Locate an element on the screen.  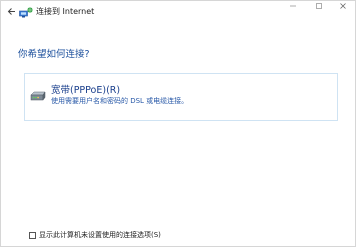
page-heading: 你希望如何连接? is located at coordinates (54, 54).